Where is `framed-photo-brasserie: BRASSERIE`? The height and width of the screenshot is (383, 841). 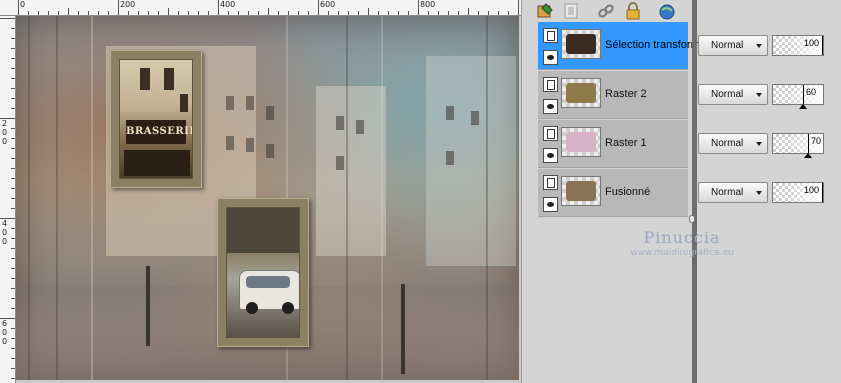 framed-photo-brasserie: BRASSERIE is located at coordinates (156, 119).